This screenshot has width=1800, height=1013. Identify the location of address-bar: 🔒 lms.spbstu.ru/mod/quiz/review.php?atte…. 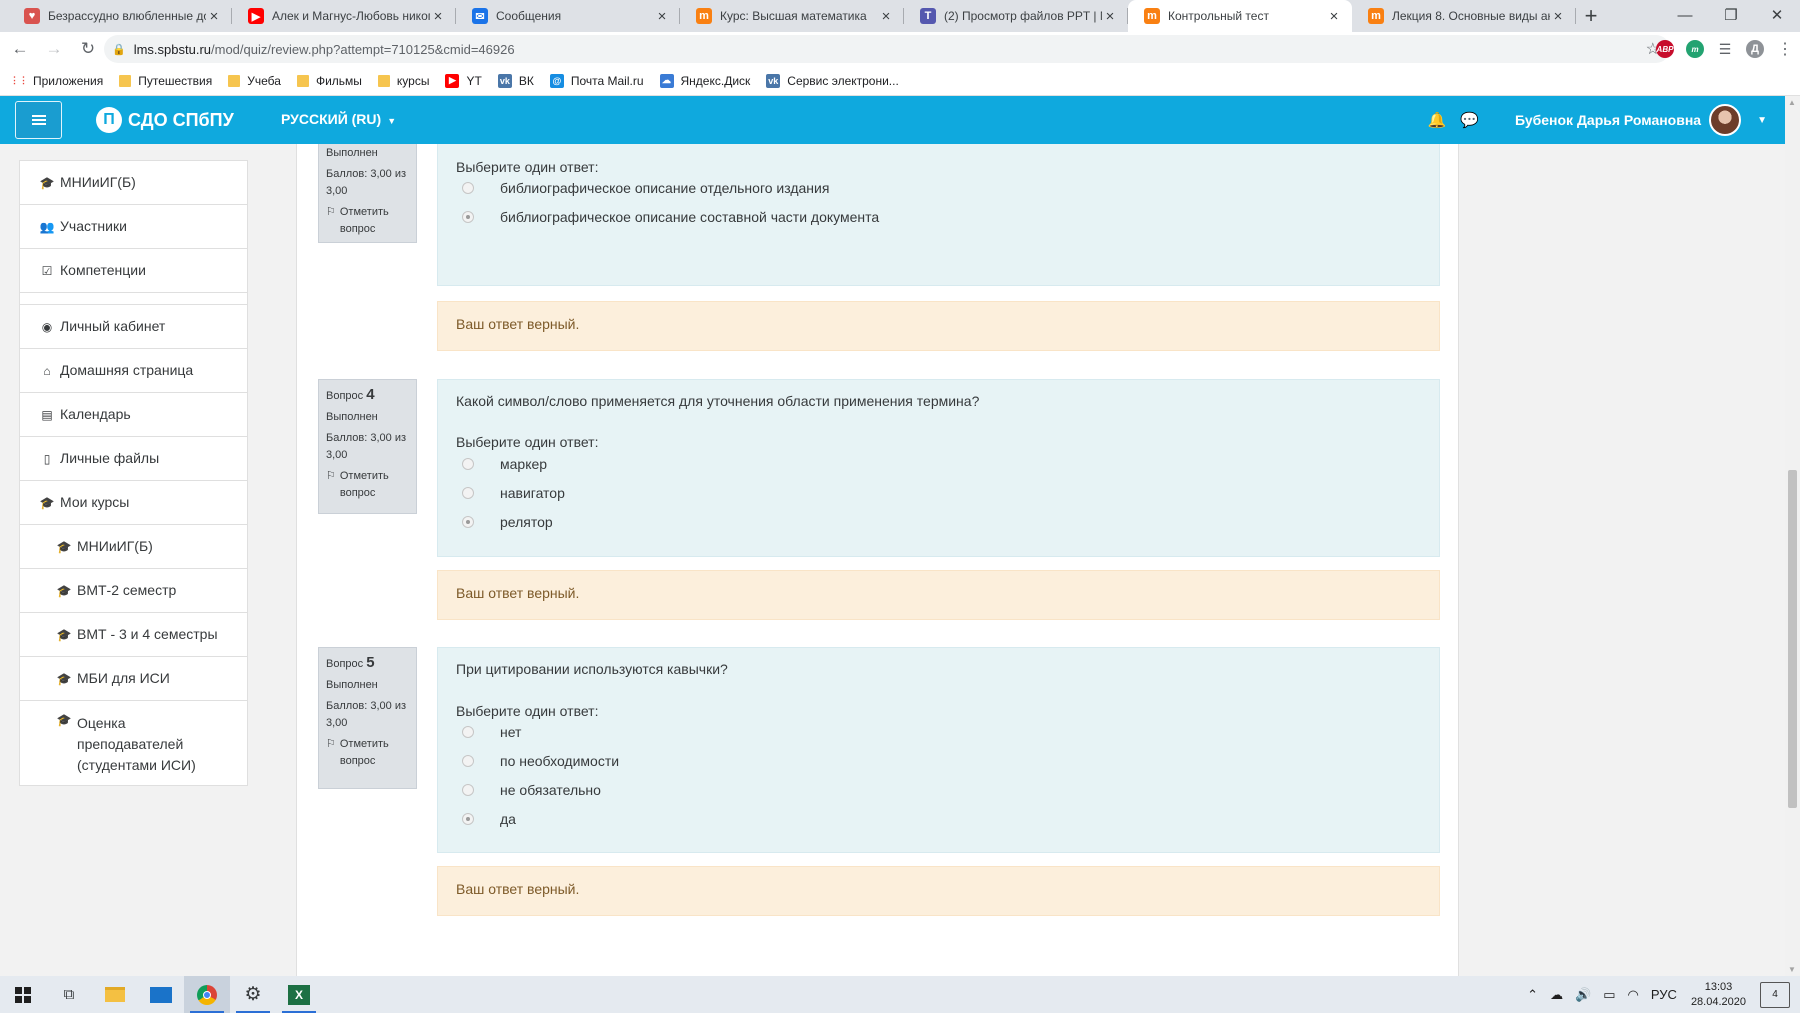
(887, 49).